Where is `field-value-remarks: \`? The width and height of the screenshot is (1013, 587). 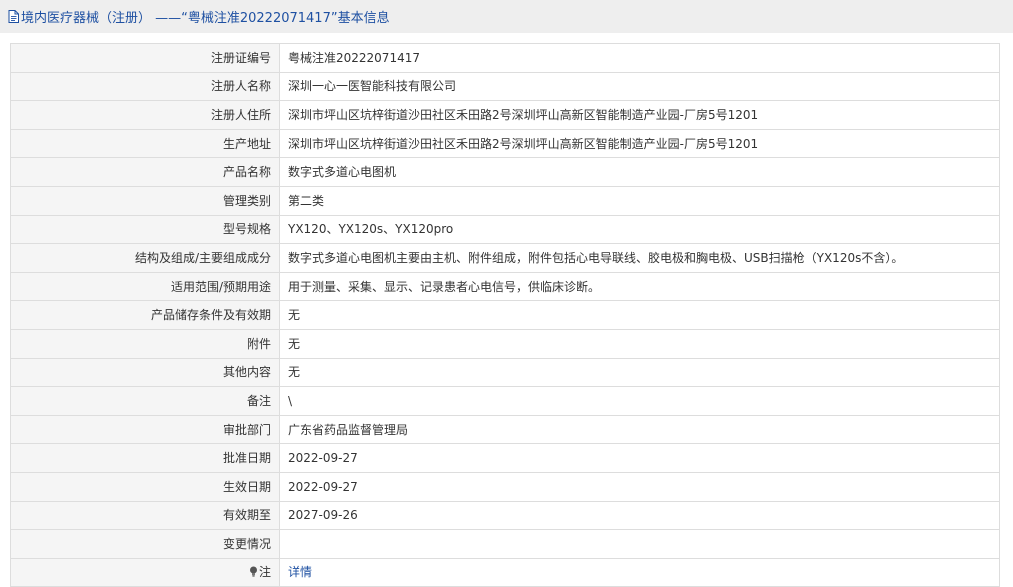 field-value-remarks: \ is located at coordinates (639, 401).